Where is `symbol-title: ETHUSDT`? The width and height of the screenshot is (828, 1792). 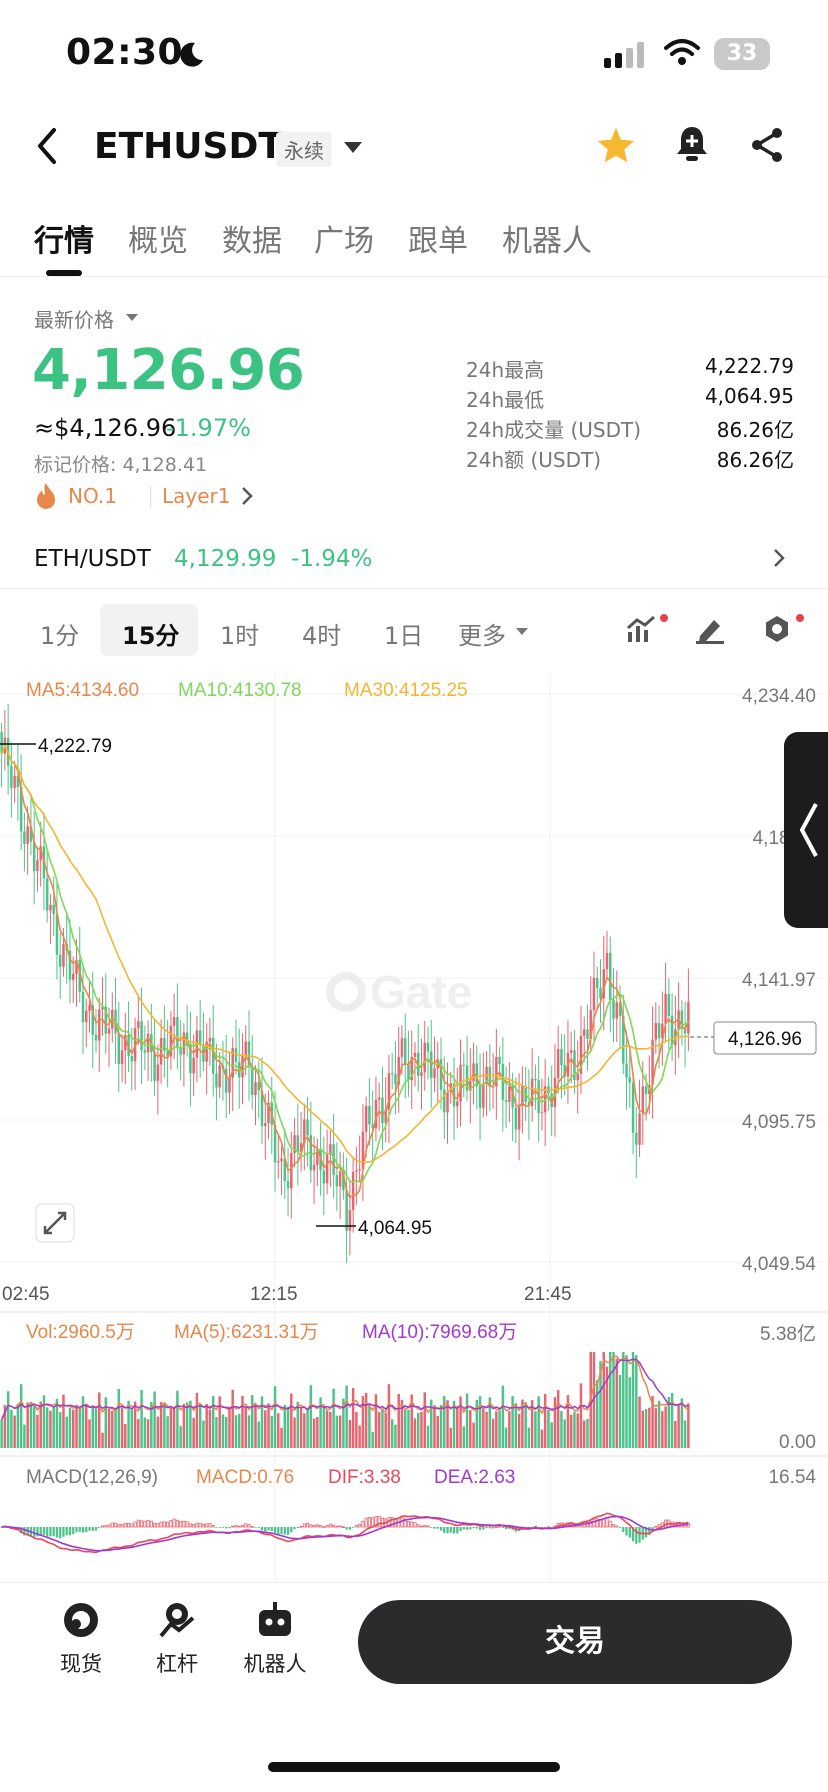
symbol-title: ETHUSDT is located at coordinates (188, 146).